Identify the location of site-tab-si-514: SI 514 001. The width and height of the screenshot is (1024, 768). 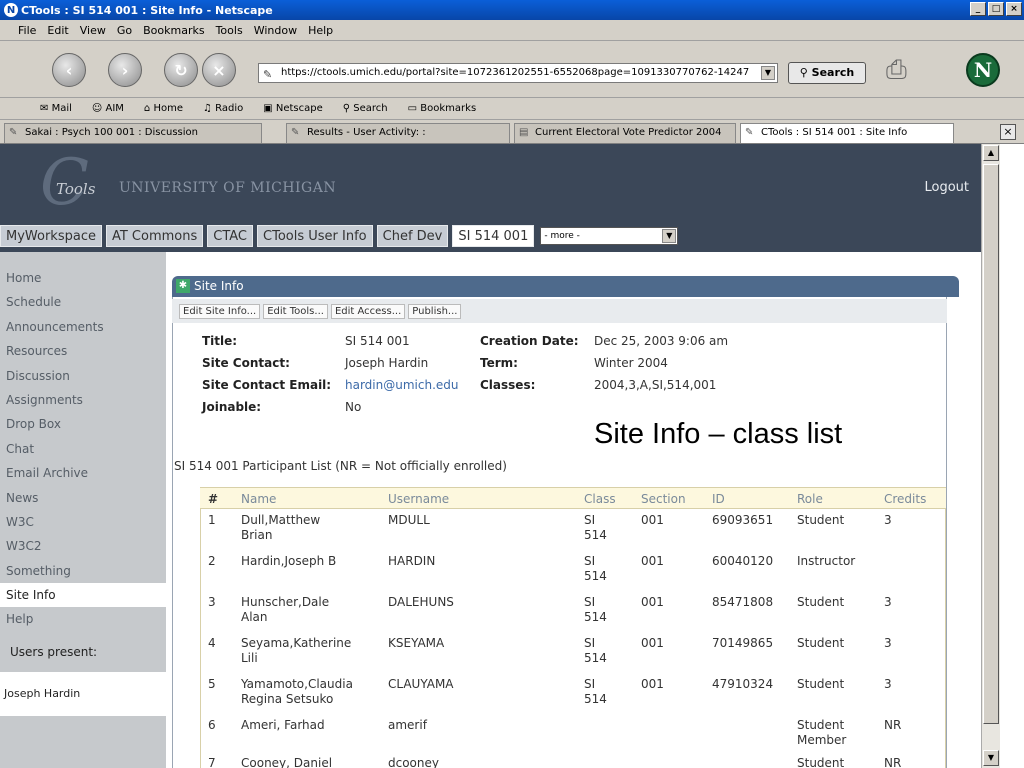
(493, 236).